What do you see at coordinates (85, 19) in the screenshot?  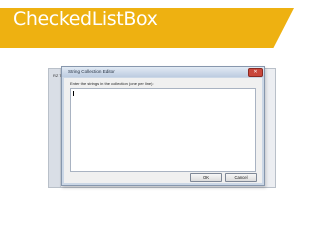 I see `banner-title: CheckedListBox` at bounding box center [85, 19].